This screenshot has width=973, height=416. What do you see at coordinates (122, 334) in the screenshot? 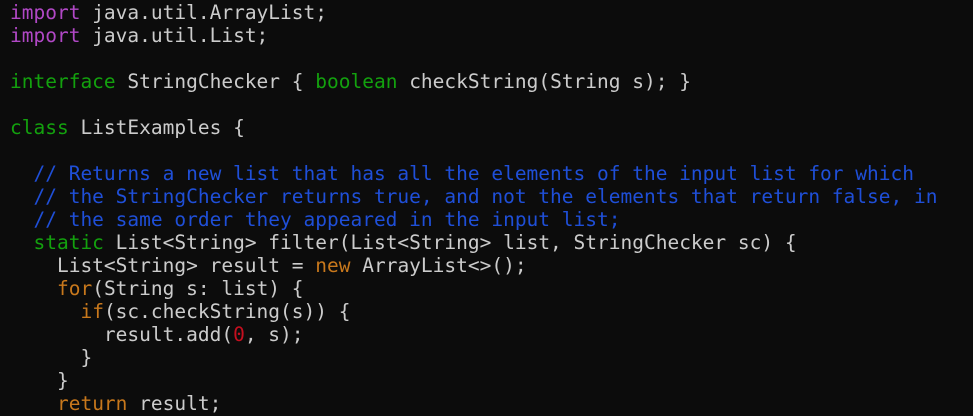
I see `code-token-plain: result.add(` at bounding box center [122, 334].